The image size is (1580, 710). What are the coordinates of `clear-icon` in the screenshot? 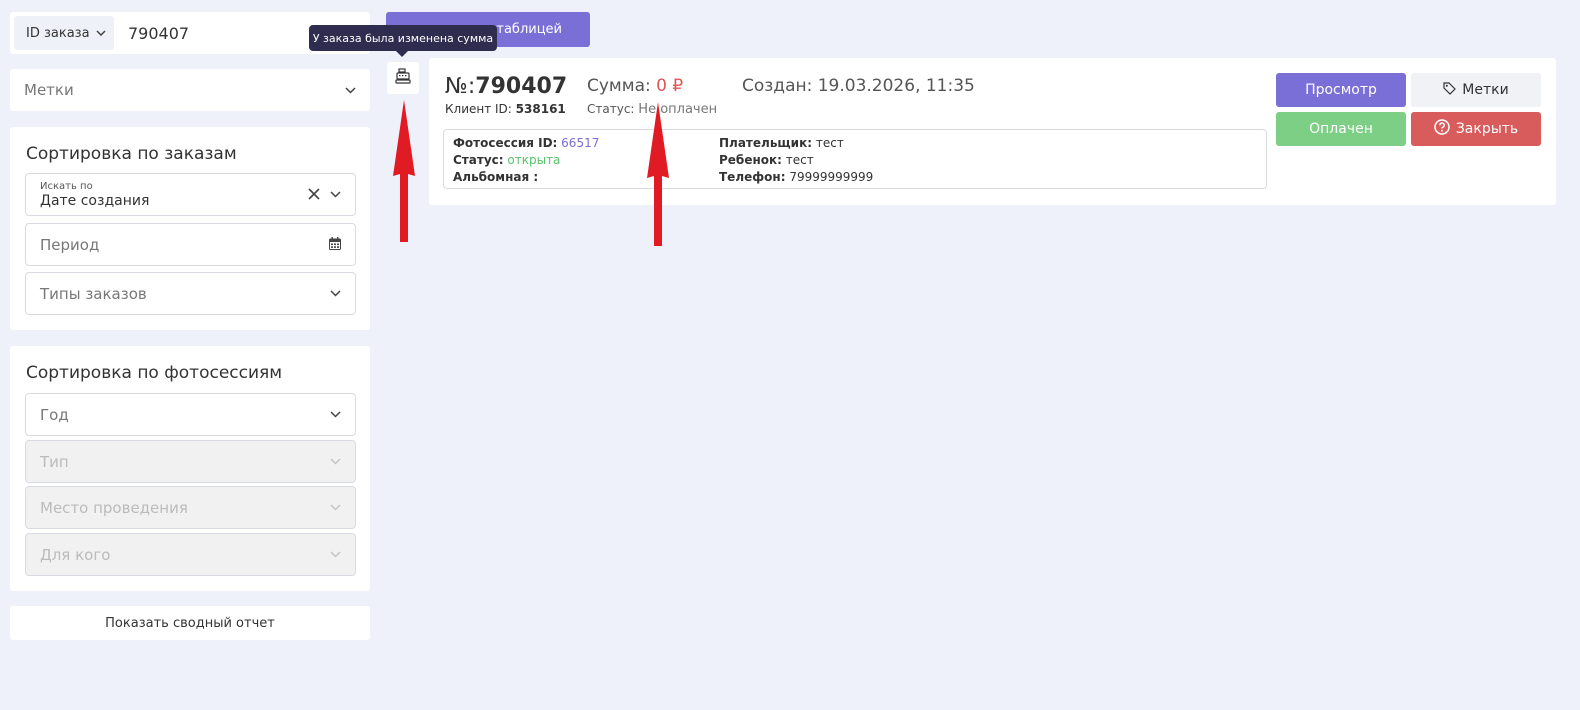 It's located at (314, 195).